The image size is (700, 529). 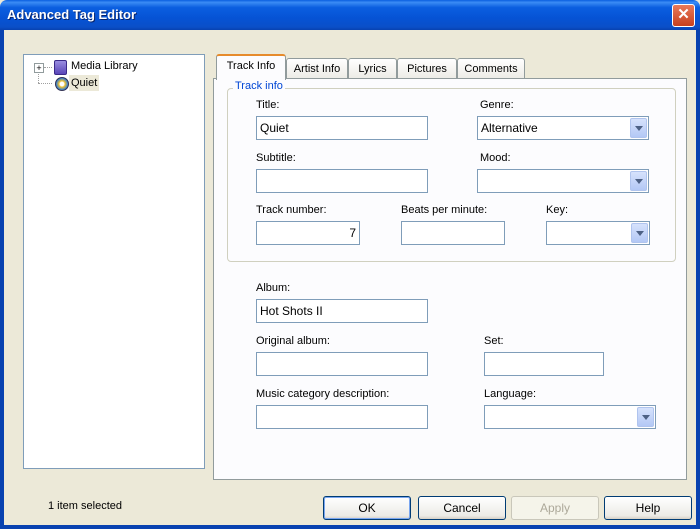 What do you see at coordinates (85, 506) in the screenshot?
I see `status-text: 1 item selected` at bounding box center [85, 506].